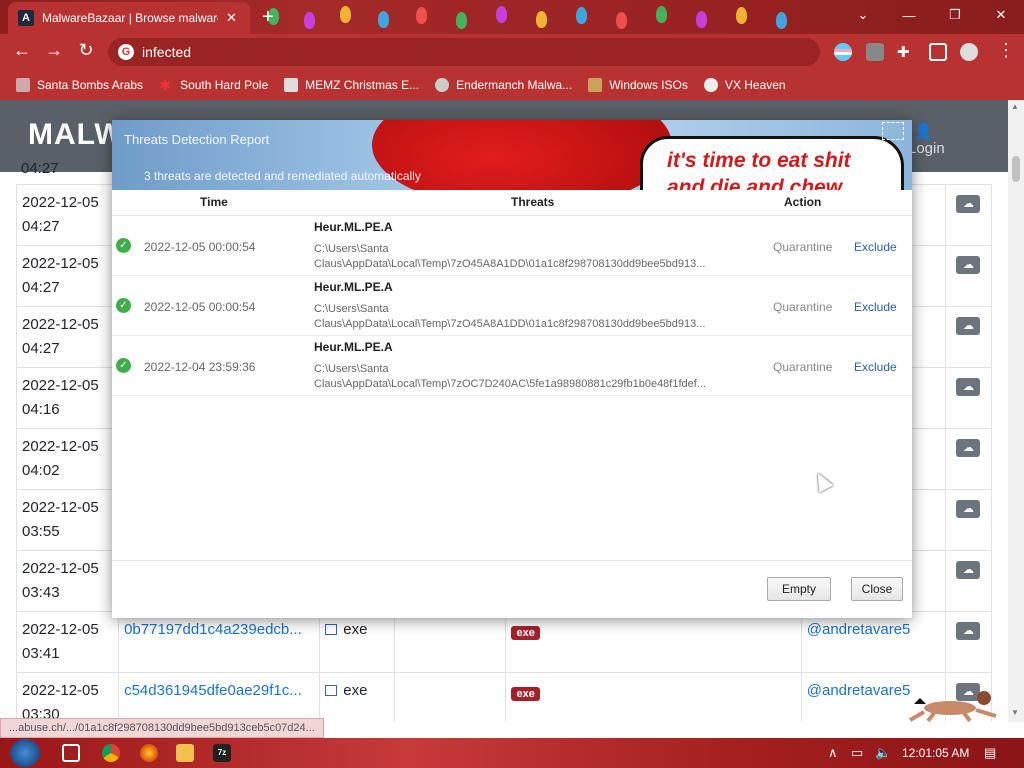 Image resolution: width=1024 pixels, height=768 pixels. Describe the element at coordinates (1016, 169) in the screenshot. I see `scroll-thumb` at that location.